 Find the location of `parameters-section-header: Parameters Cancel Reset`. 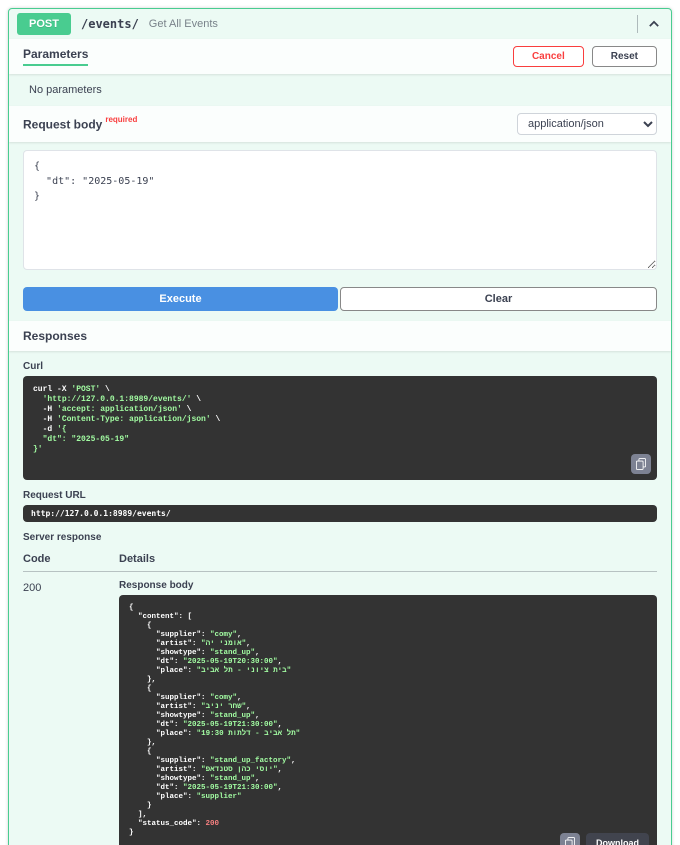

parameters-section-header: Parameters Cancel Reset is located at coordinates (340, 56).